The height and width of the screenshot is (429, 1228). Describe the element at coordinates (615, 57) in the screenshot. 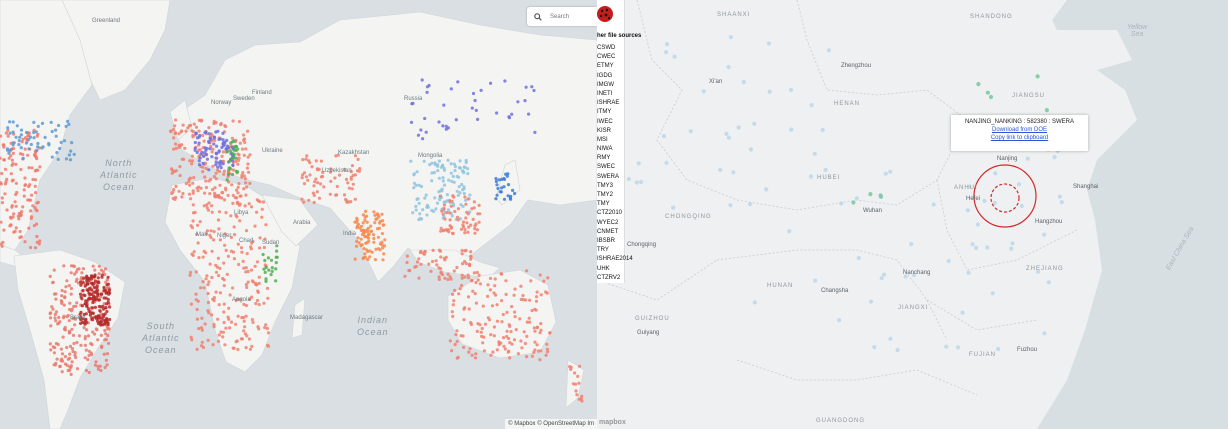

I see `file-source-item: CWEC` at that location.